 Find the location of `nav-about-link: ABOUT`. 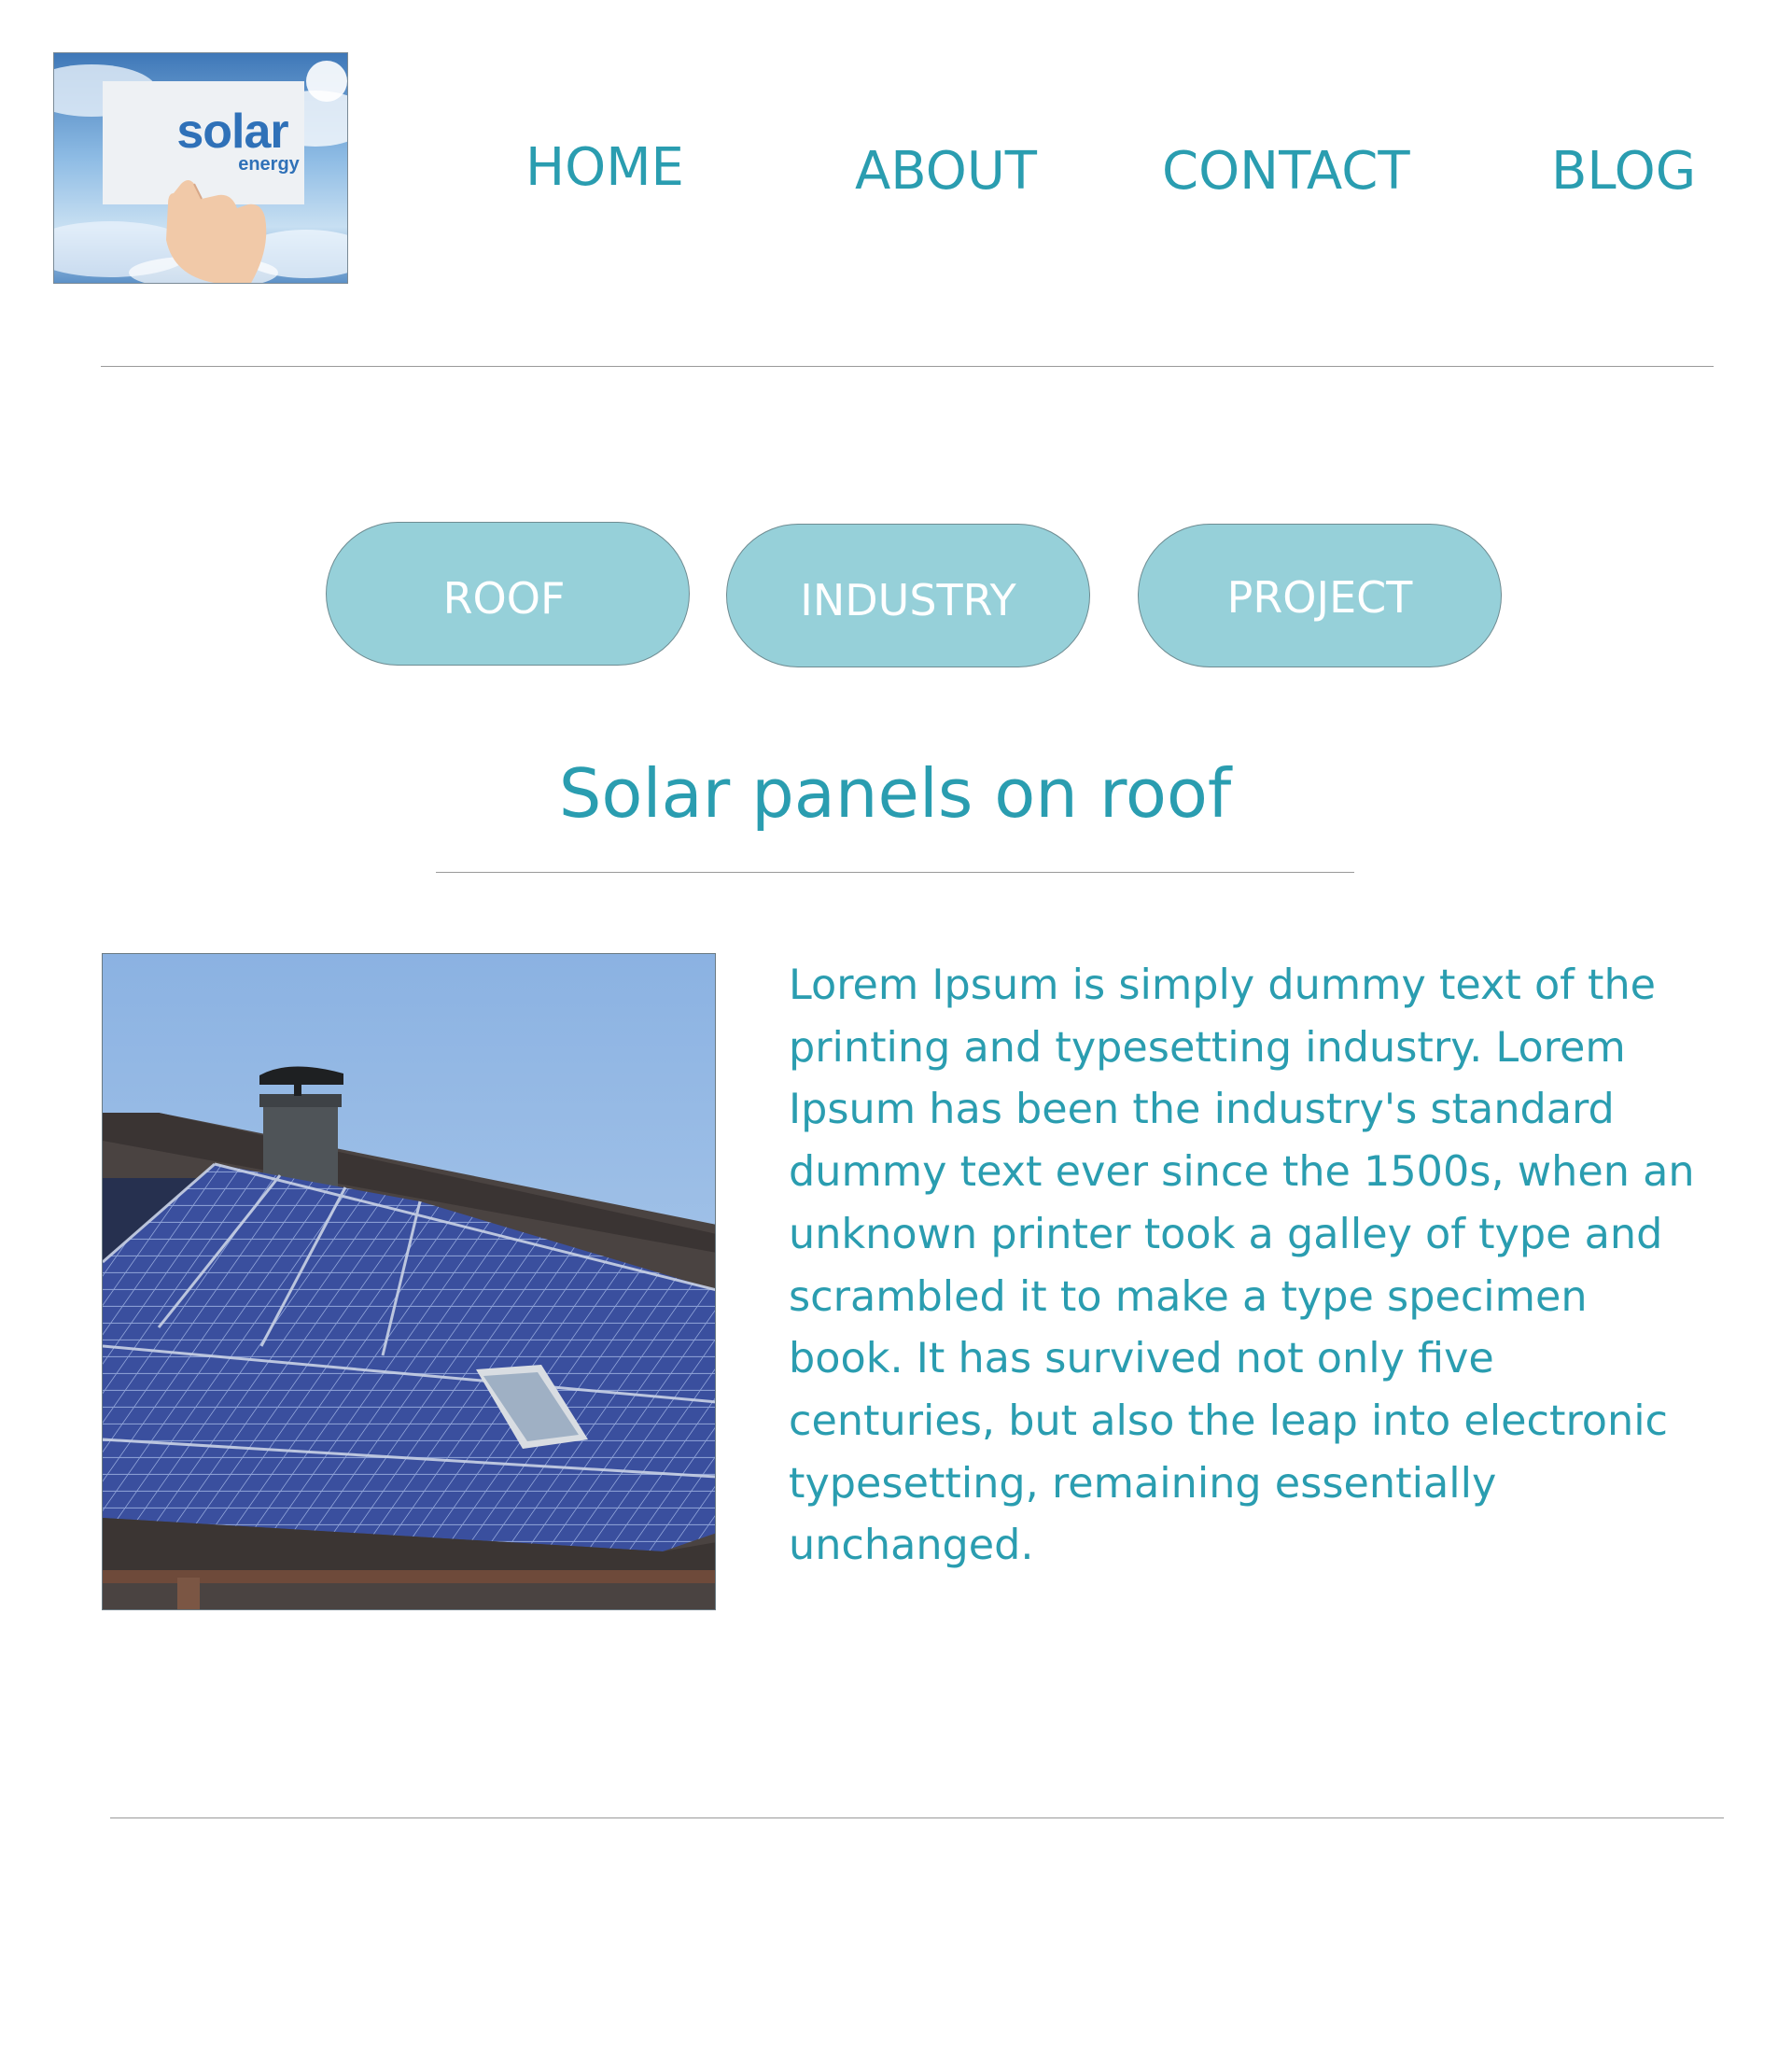

nav-about-link: ABOUT is located at coordinates (946, 172).